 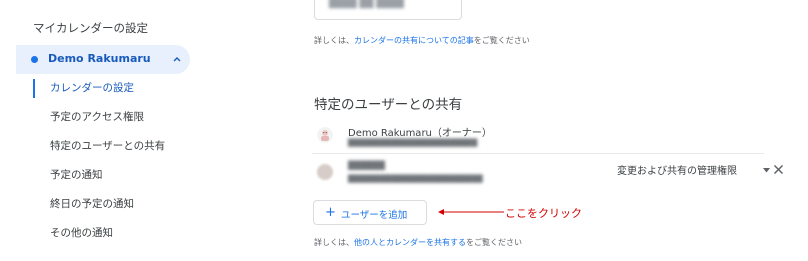 I want to click on owner-name: Demo Rakumaru（オーナー）, so click(x=420, y=133).